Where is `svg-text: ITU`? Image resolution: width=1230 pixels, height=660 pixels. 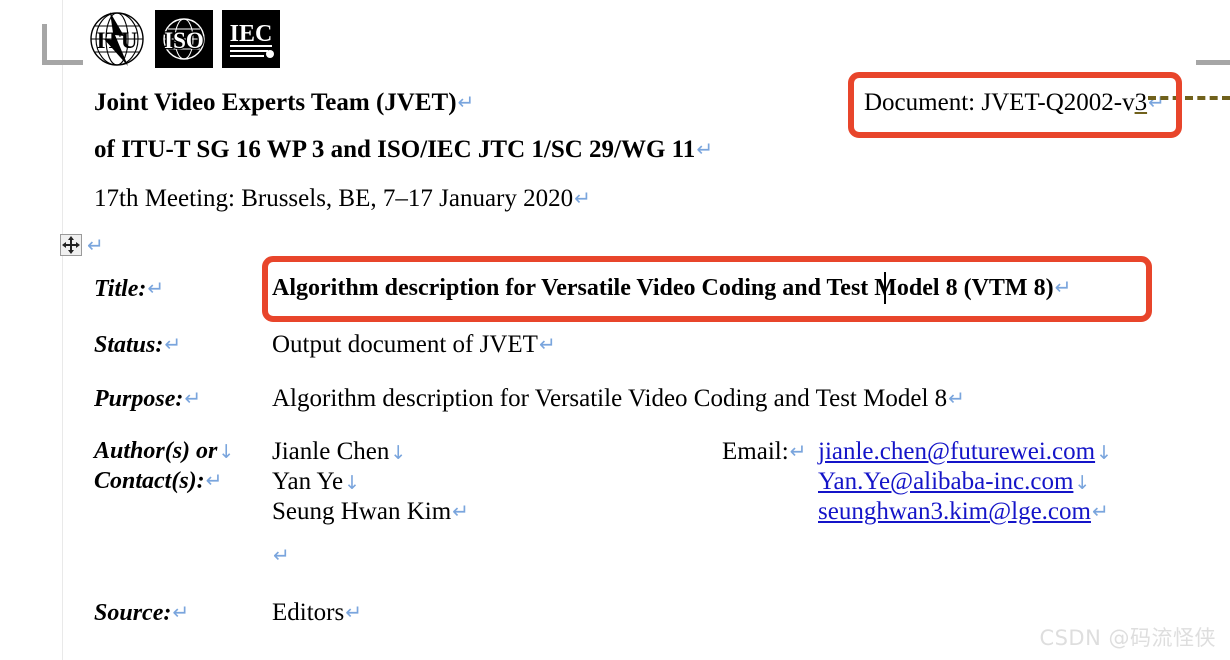
svg-text: ITU is located at coordinates (117, 40).